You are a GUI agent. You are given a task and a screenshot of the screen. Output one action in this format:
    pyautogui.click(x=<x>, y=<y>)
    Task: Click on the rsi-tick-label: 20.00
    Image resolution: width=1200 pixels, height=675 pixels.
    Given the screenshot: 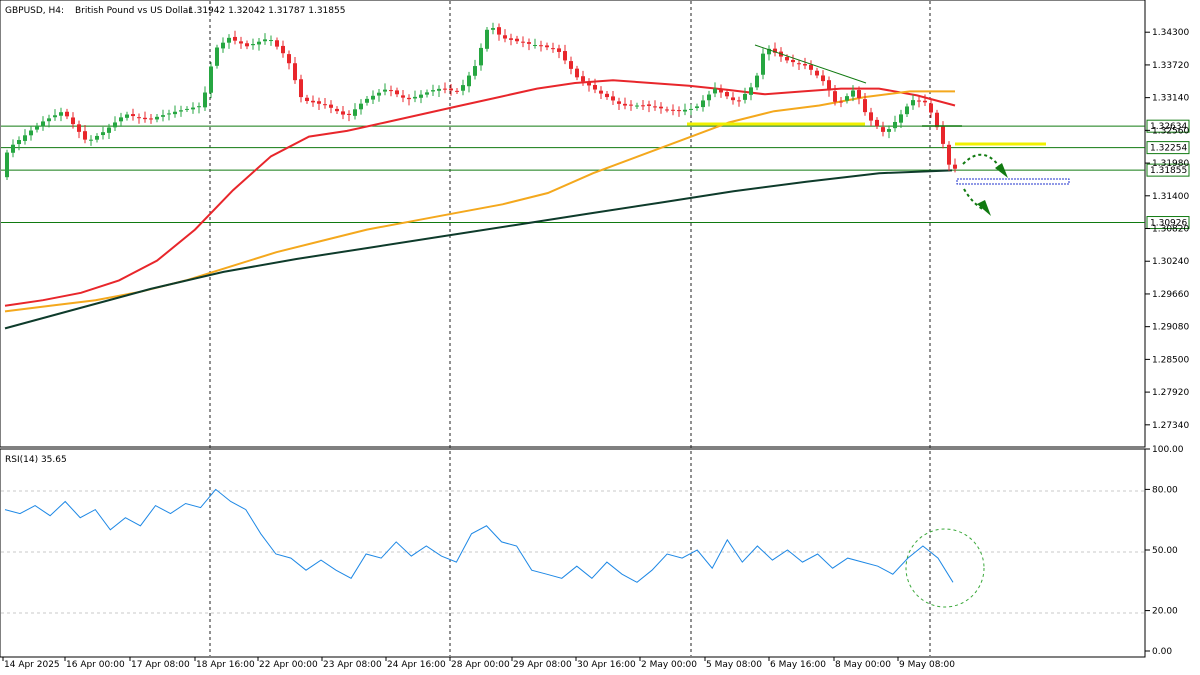 What is the action you would take?
    pyautogui.click(x=1165, y=612)
    